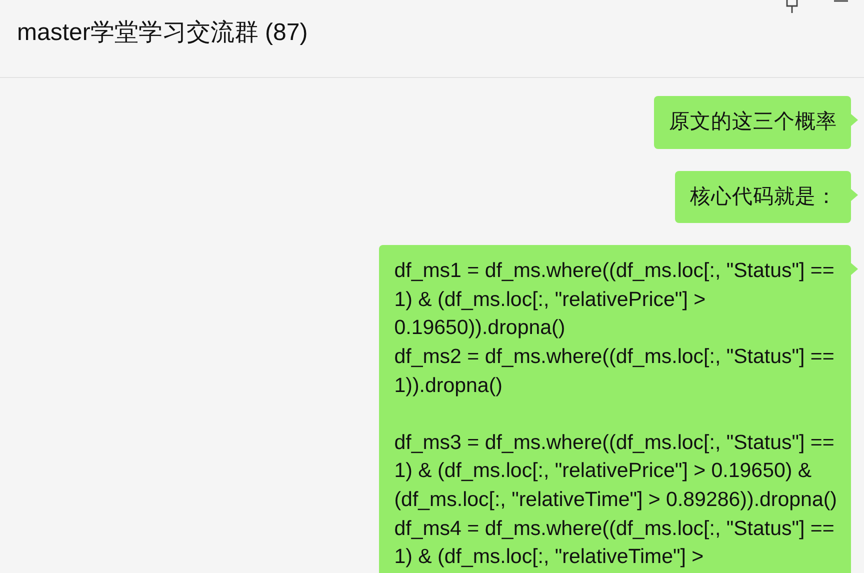 This screenshot has height=573, width=864. What do you see at coordinates (550, 299) in the screenshot?
I see `message-text: 1) & (df_ms.loc[:, "relativePrice"] >` at bounding box center [550, 299].